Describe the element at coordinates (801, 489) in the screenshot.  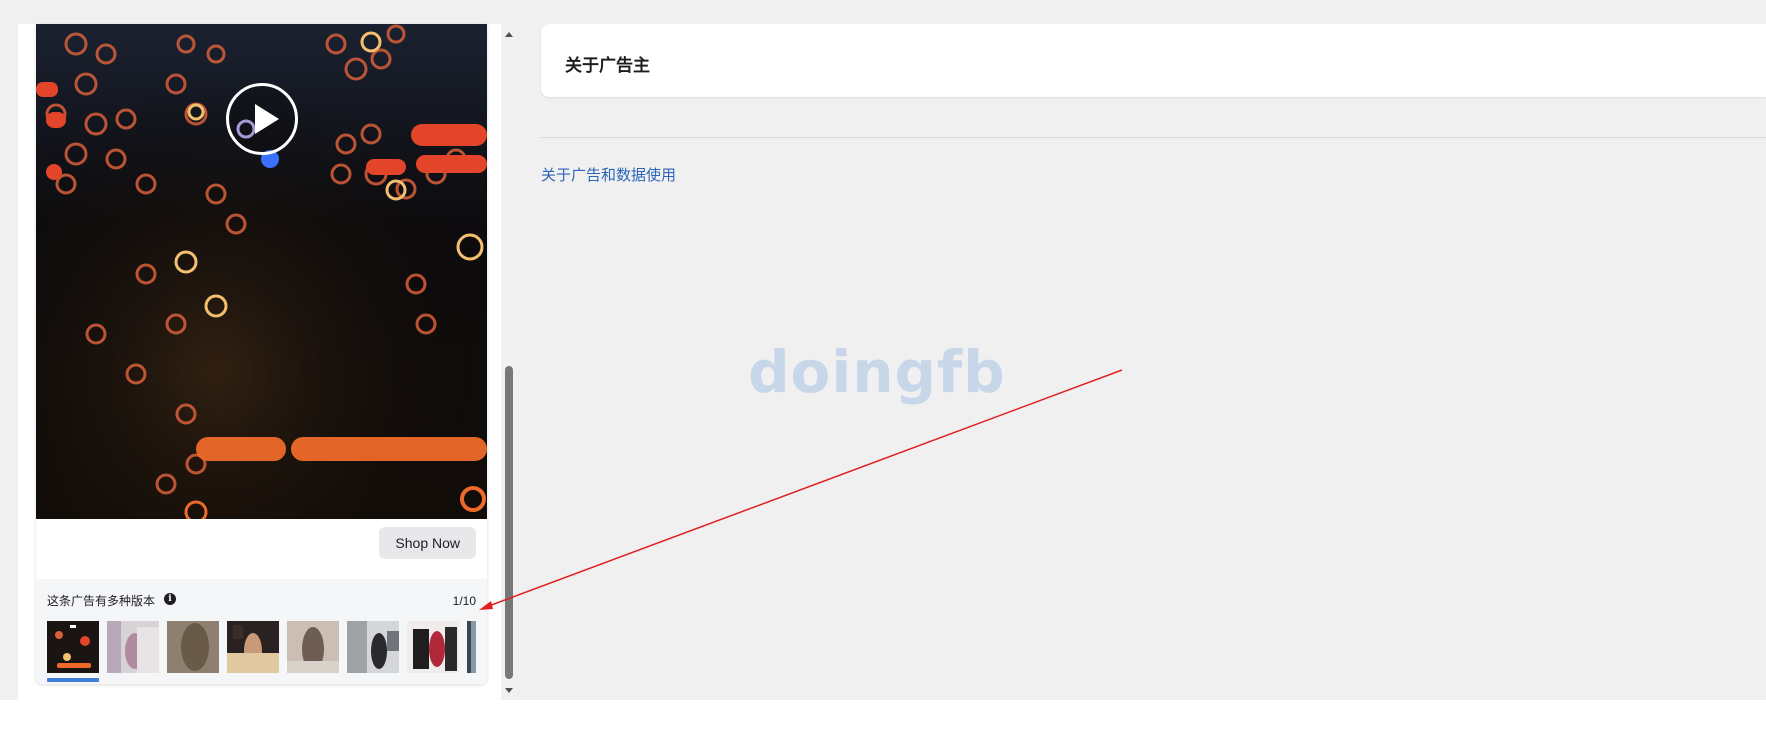
I see `annotation-arrow` at that location.